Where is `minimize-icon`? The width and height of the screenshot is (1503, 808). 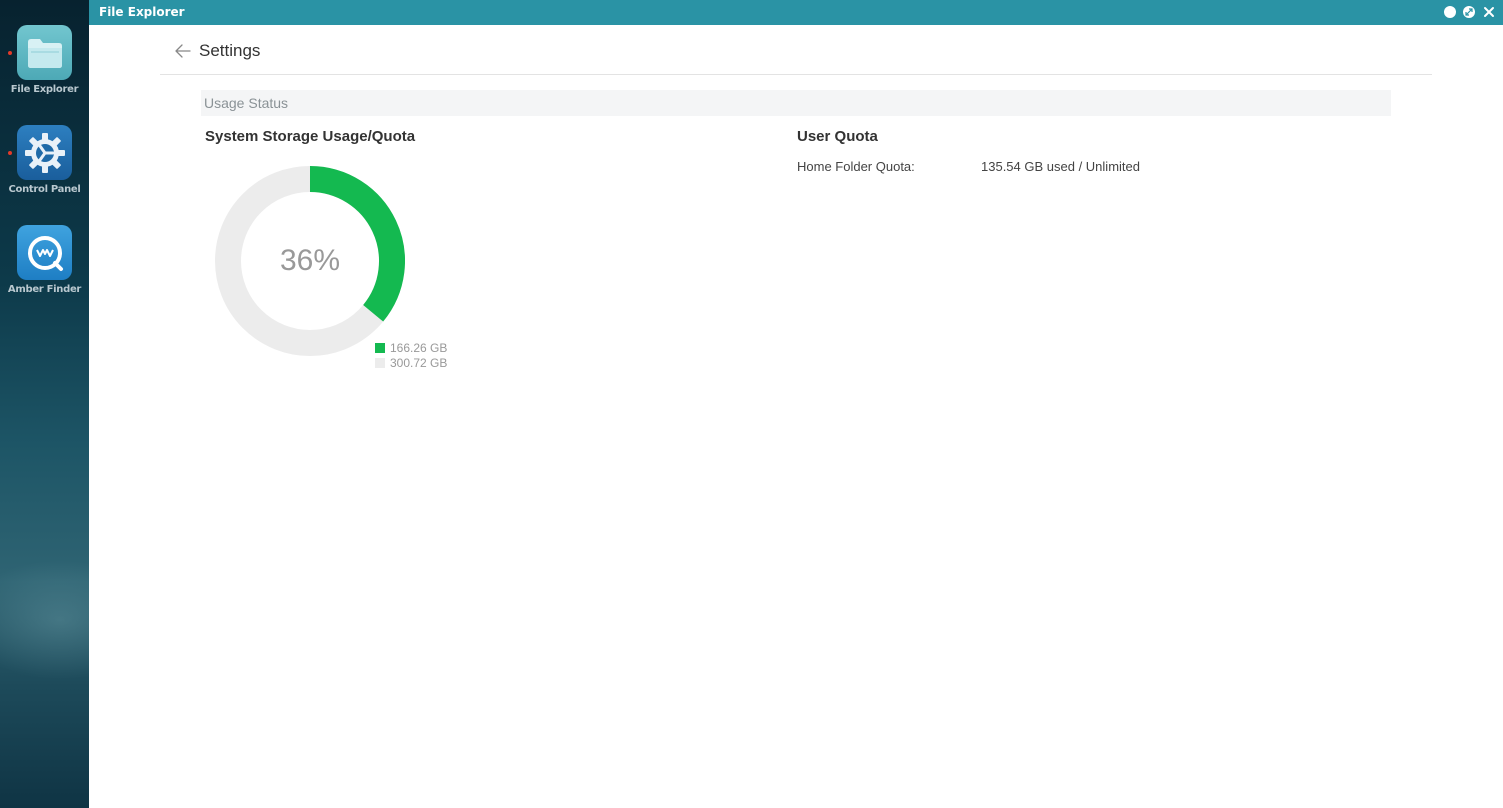 minimize-icon is located at coordinates (1450, 12).